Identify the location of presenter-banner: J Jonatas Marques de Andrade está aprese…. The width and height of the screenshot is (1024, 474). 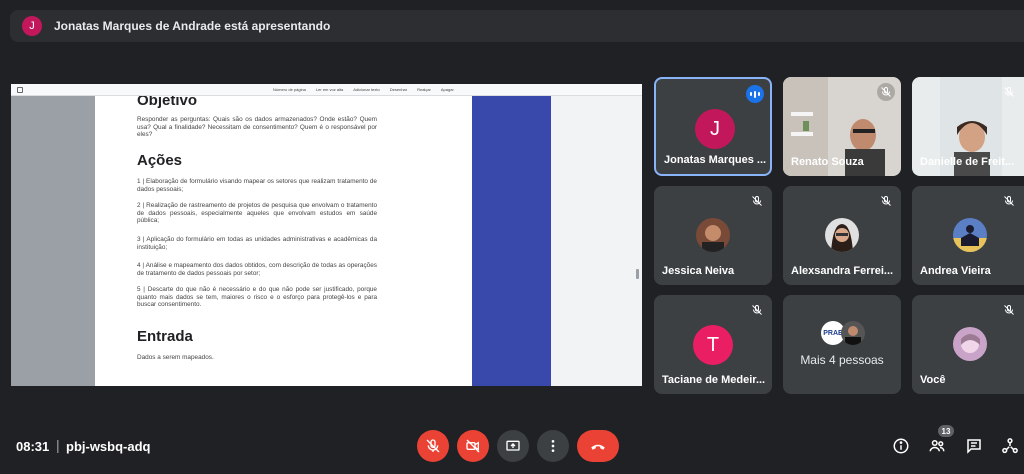
(517, 26).